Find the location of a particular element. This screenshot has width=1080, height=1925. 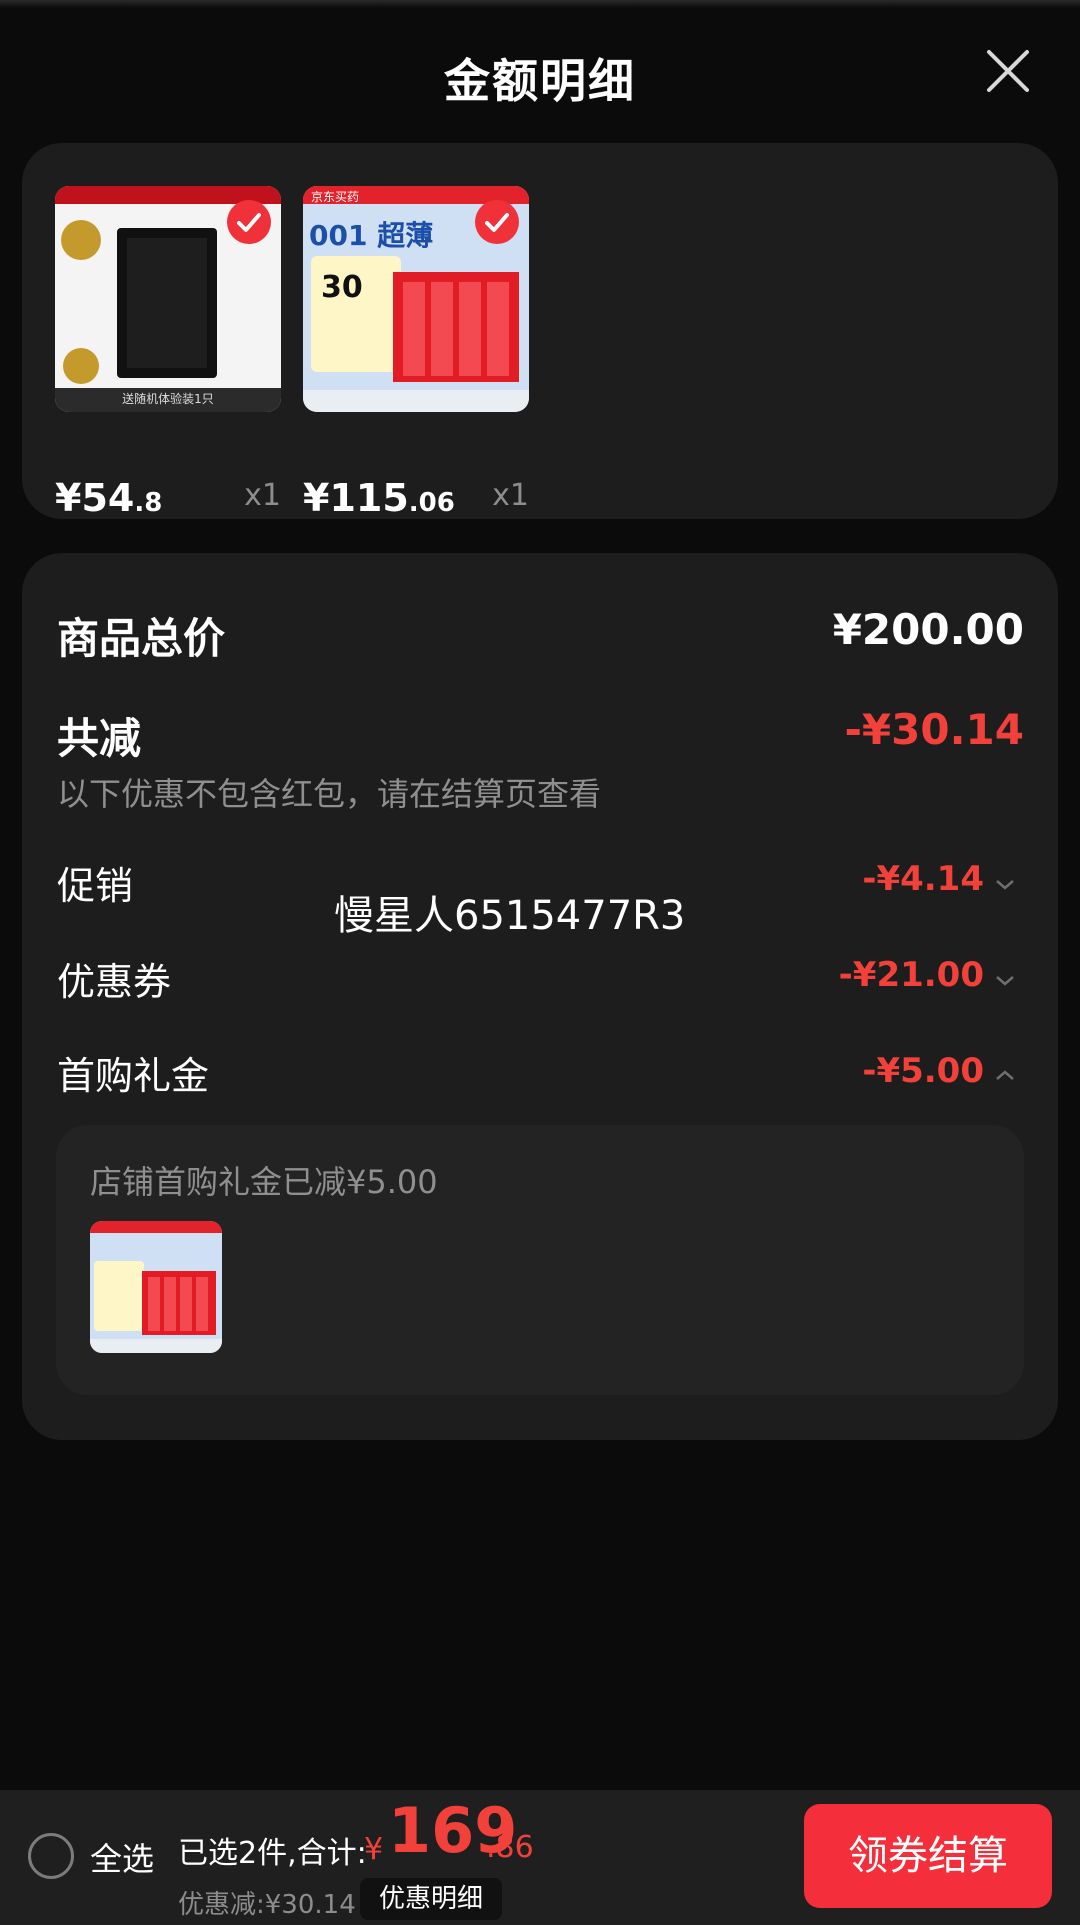

coupon-value: -¥21.00 is located at coordinates (911, 975).